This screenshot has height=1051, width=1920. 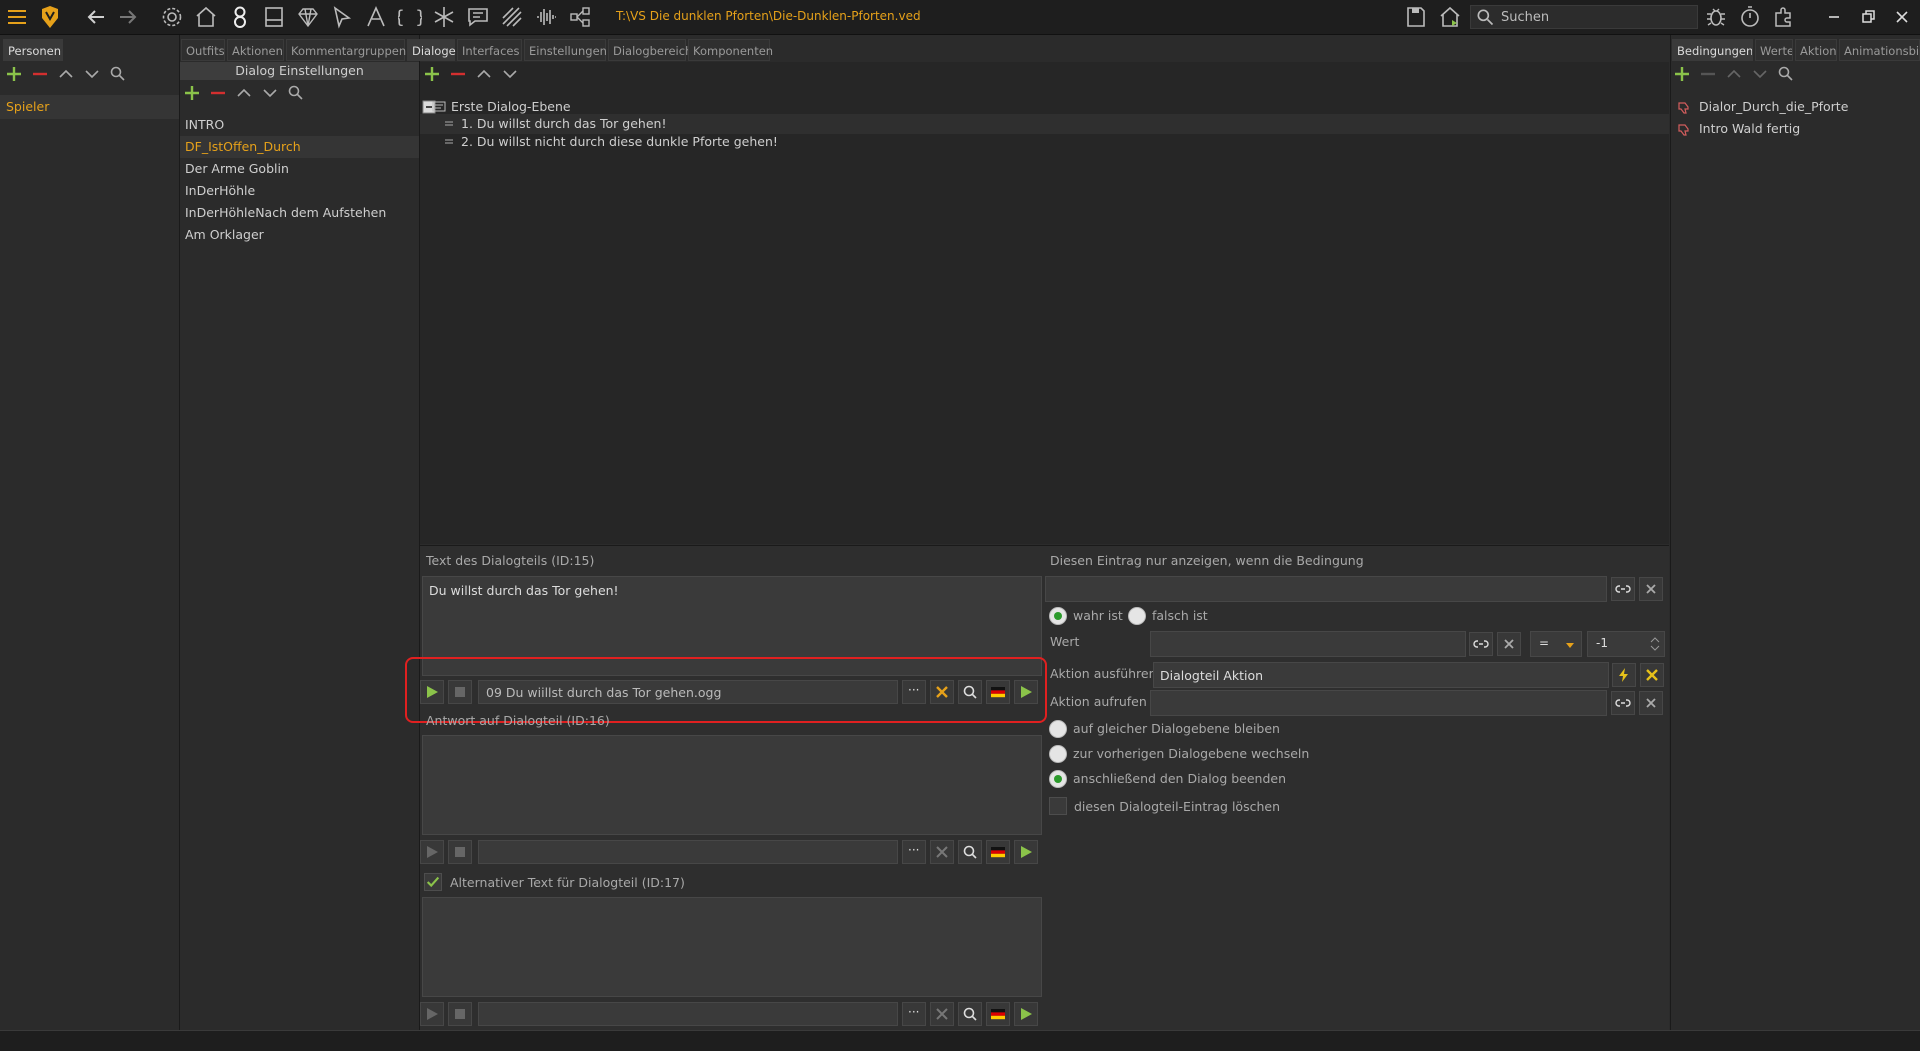 I want to click on person-icon, so click(x=240, y=17).